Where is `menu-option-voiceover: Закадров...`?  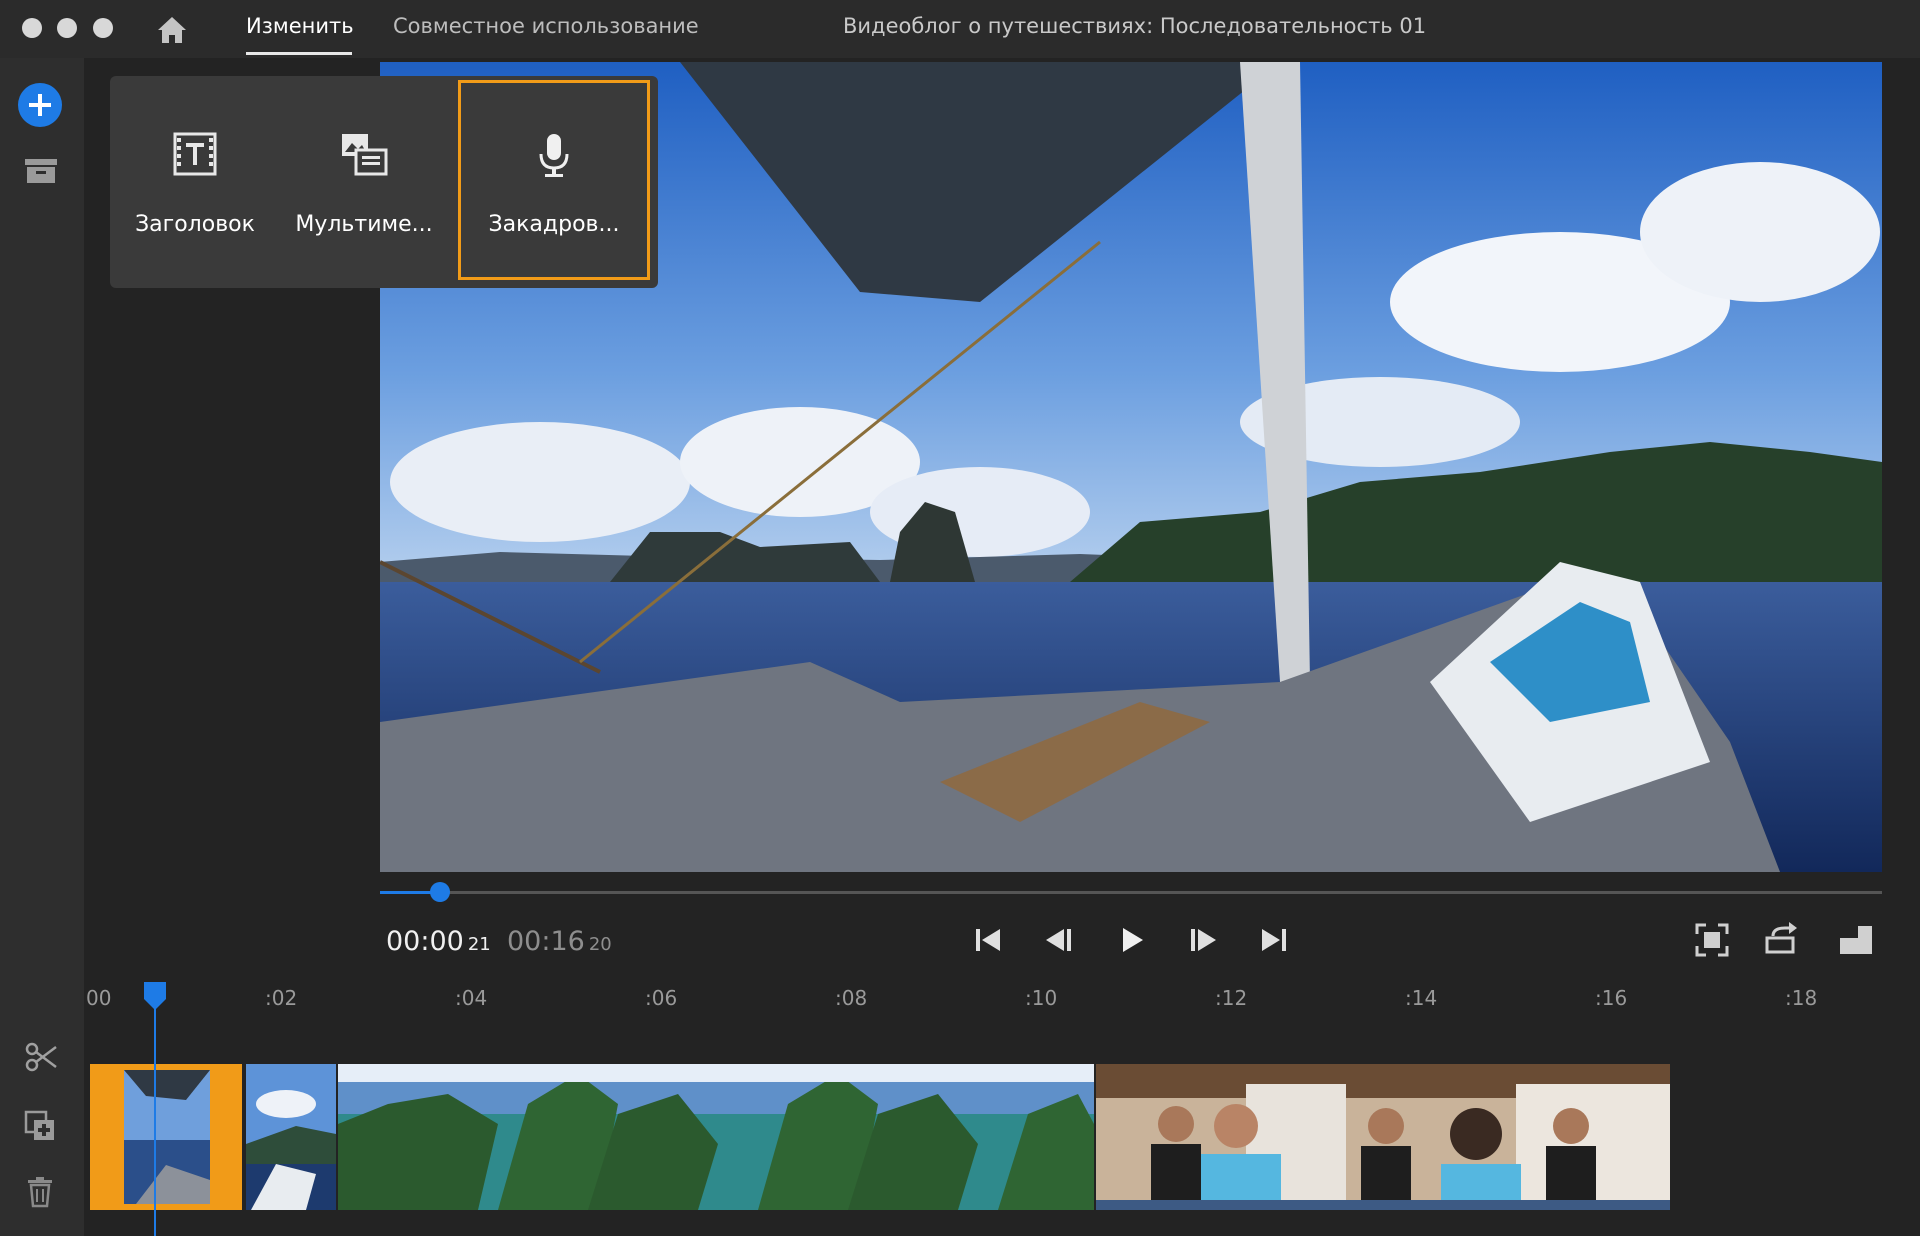
menu-option-voiceover: Закадров... is located at coordinates (554, 180).